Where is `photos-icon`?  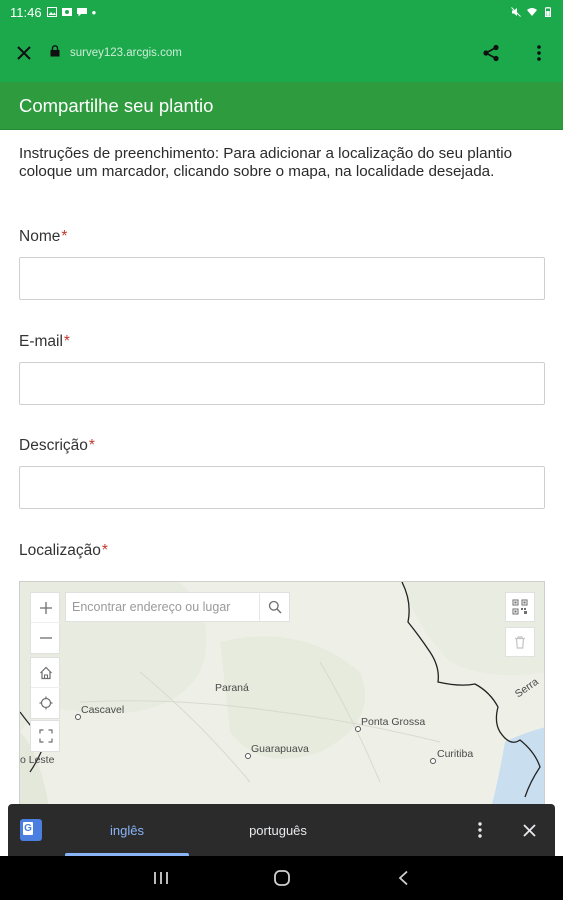 photos-icon is located at coordinates (66, 12).